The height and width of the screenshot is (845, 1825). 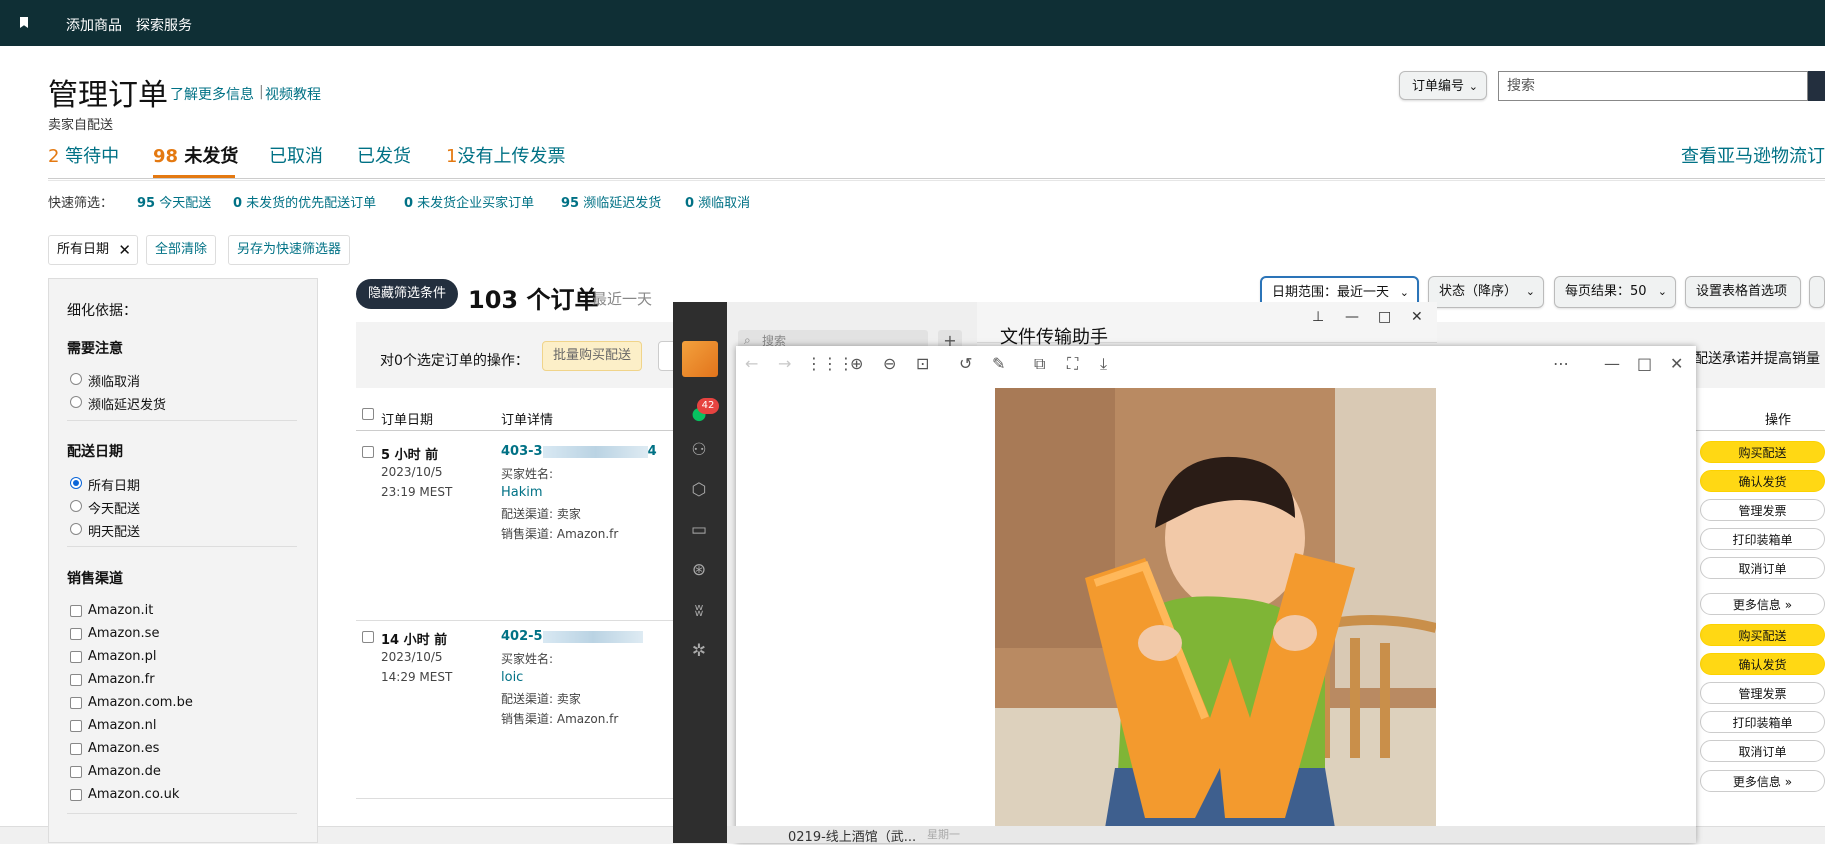 What do you see at coordinates (76, 483) in the screenshot?
I see `radio-all-dates` at bounding box center [76, 483].